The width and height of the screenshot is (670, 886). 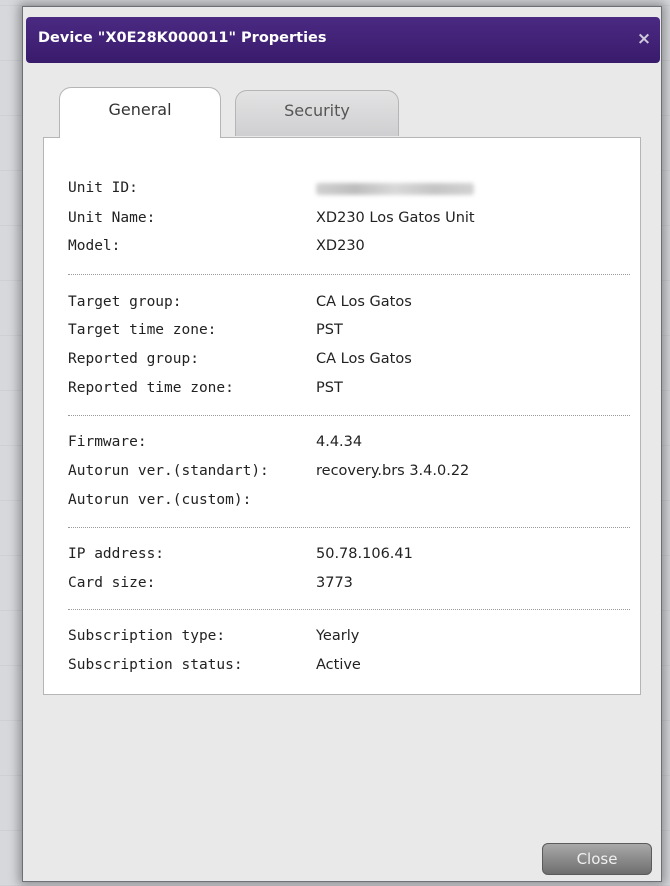 I want to click on reported-tz-value: PST, so click(x=329, y=388).